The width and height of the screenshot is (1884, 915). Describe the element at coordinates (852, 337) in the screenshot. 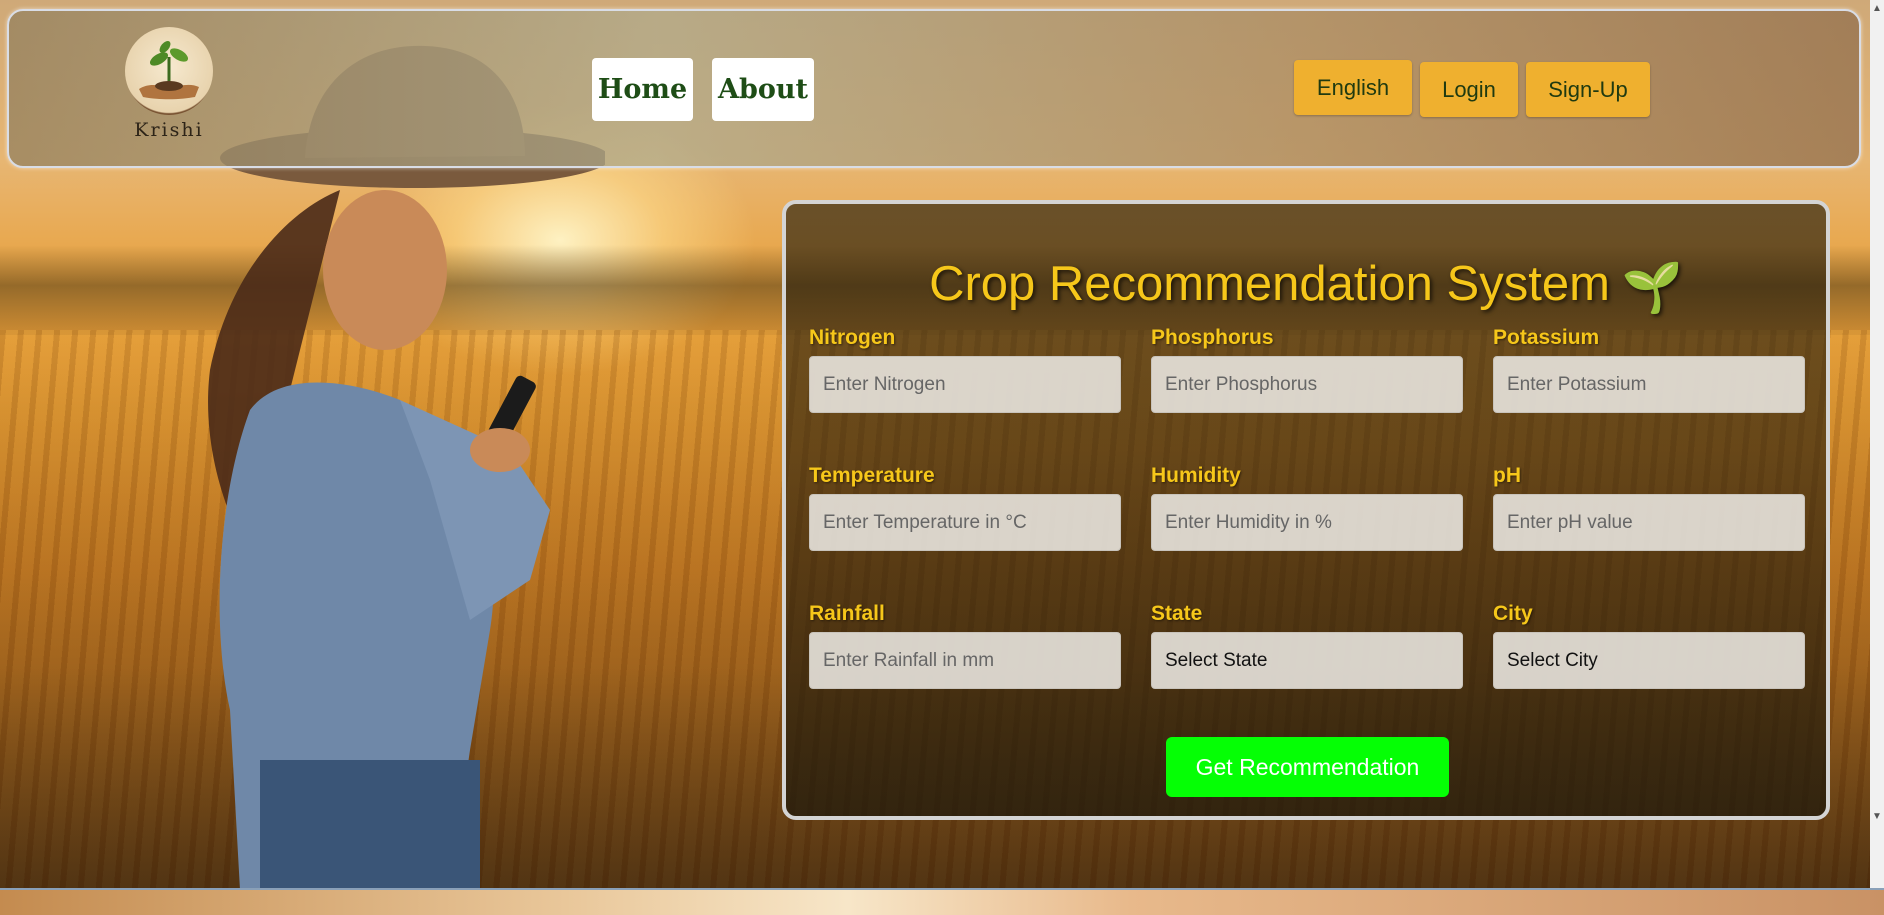

I see `nitrogen-label: Nitrogen` at that location.